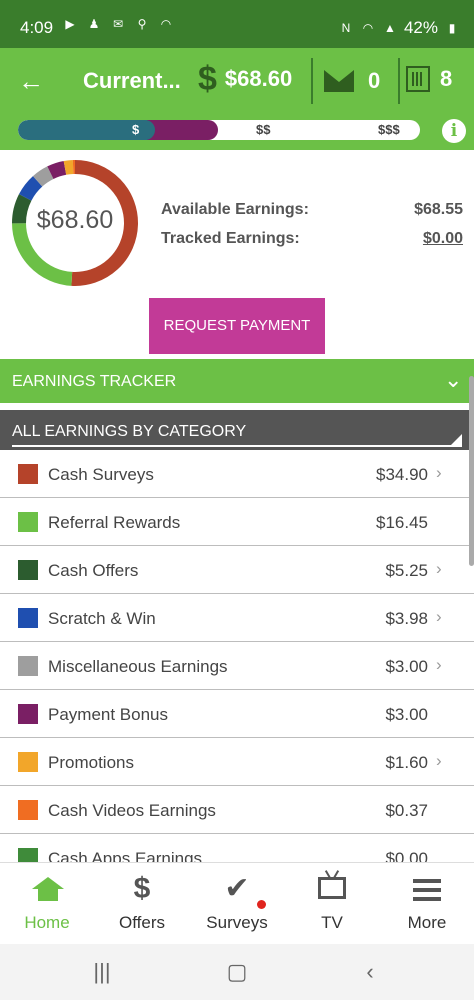 Image resolution: width=474 pixels, height=1000 pixels. Describe the element at coordinates (406, 810) in the screenshot. I see `category-value: $0.37` at that location.